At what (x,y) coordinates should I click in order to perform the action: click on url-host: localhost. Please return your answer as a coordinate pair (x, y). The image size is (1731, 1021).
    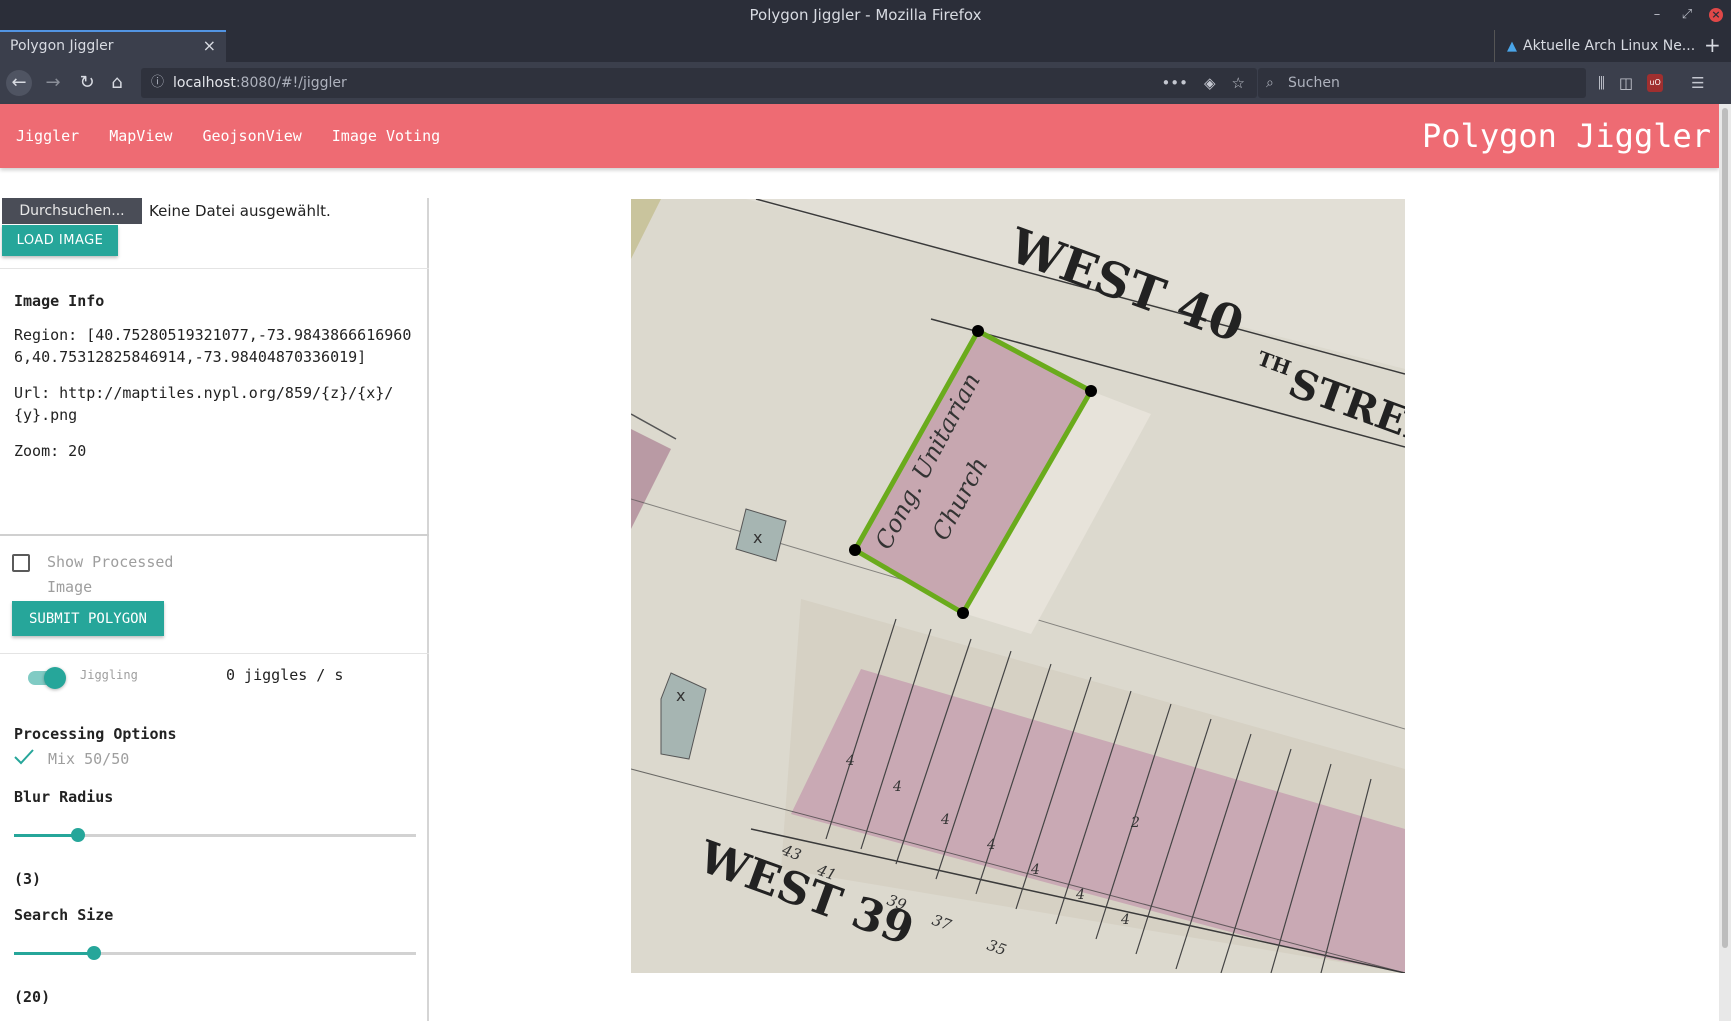
    Looking at the image, I should click on (204, 83).